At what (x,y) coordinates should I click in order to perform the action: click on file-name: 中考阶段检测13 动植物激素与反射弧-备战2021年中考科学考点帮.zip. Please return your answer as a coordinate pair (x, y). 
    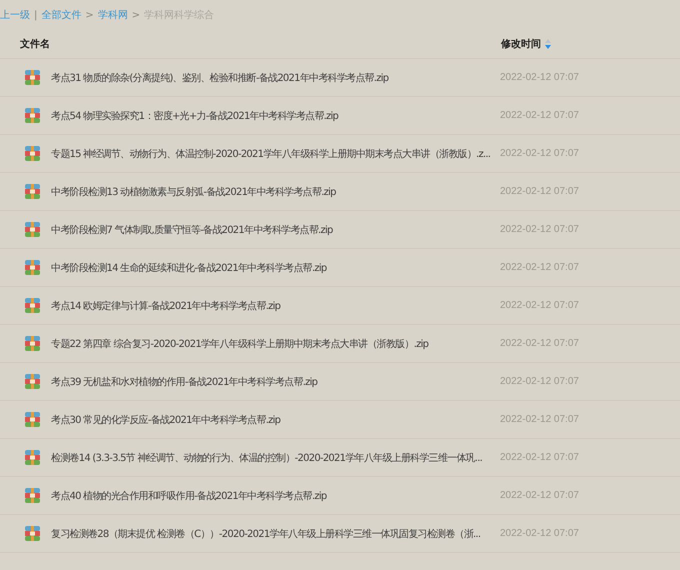
    Looking at the image, I should click on (274, 191).